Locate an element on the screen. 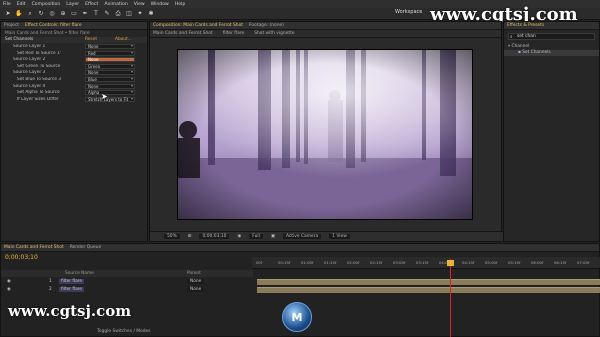  roto-brush-tool-icon: ✦ is located at coordinates (140, 14).